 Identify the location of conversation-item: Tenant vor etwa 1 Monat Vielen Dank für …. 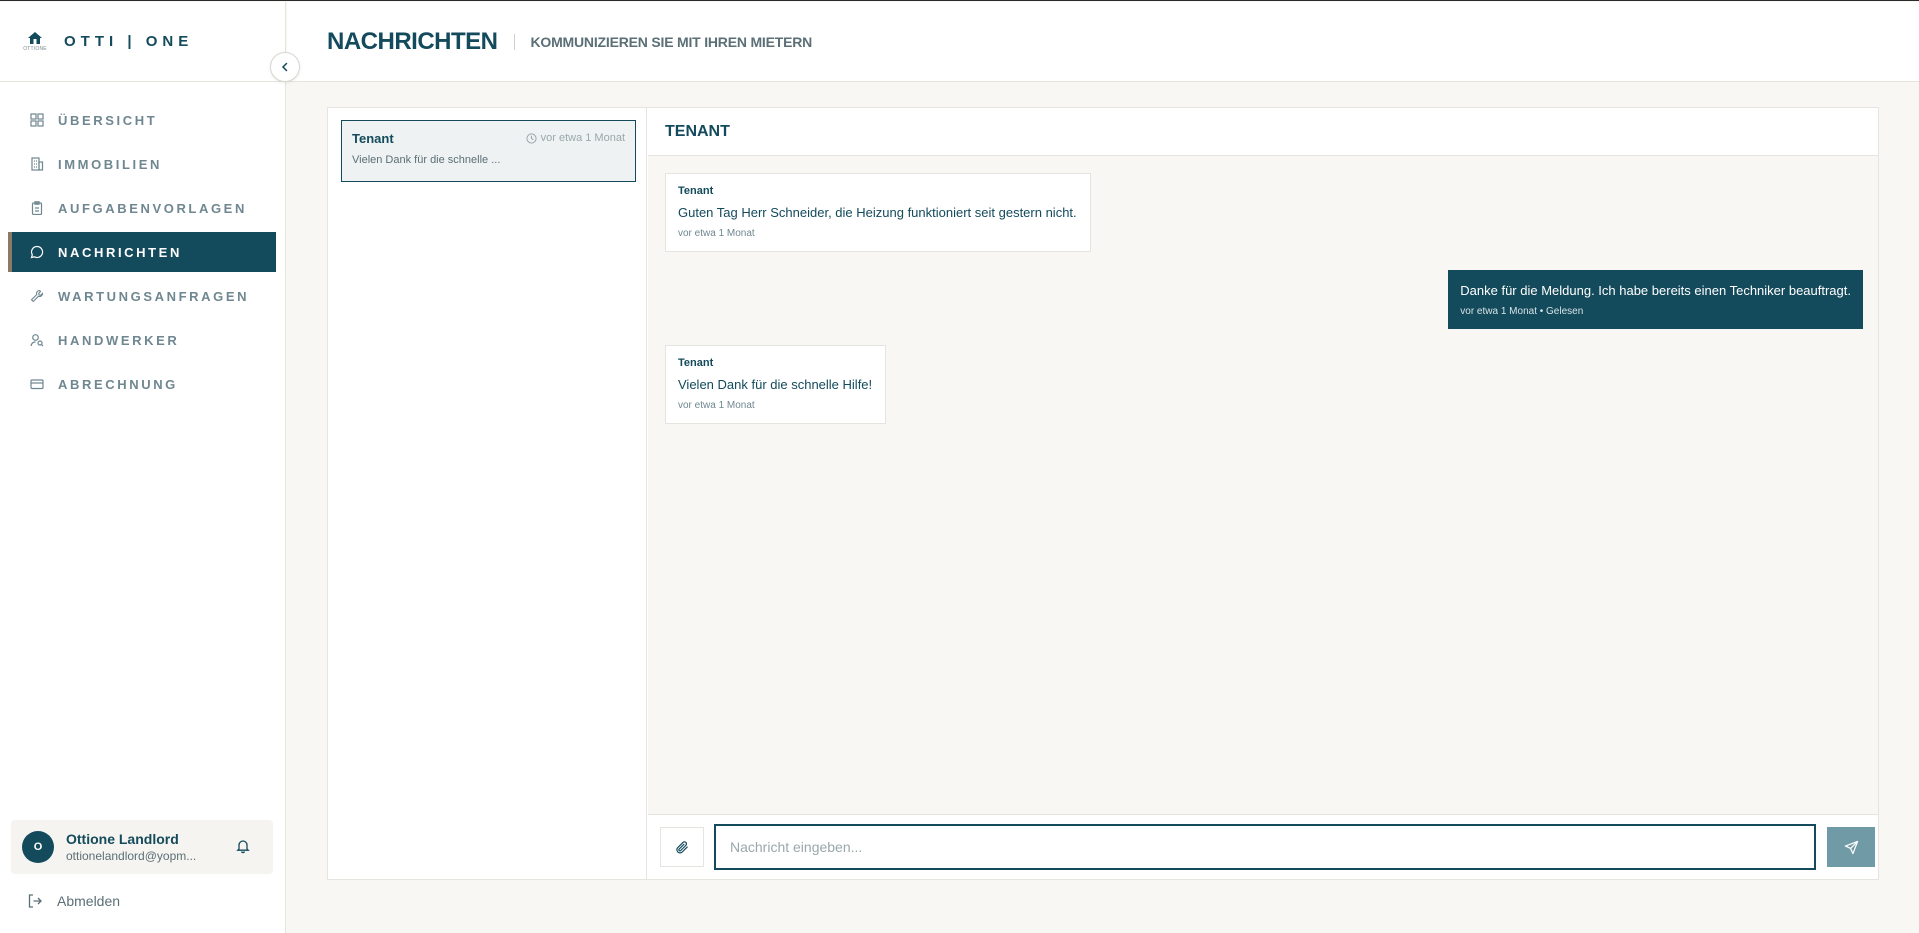
(488, 151).